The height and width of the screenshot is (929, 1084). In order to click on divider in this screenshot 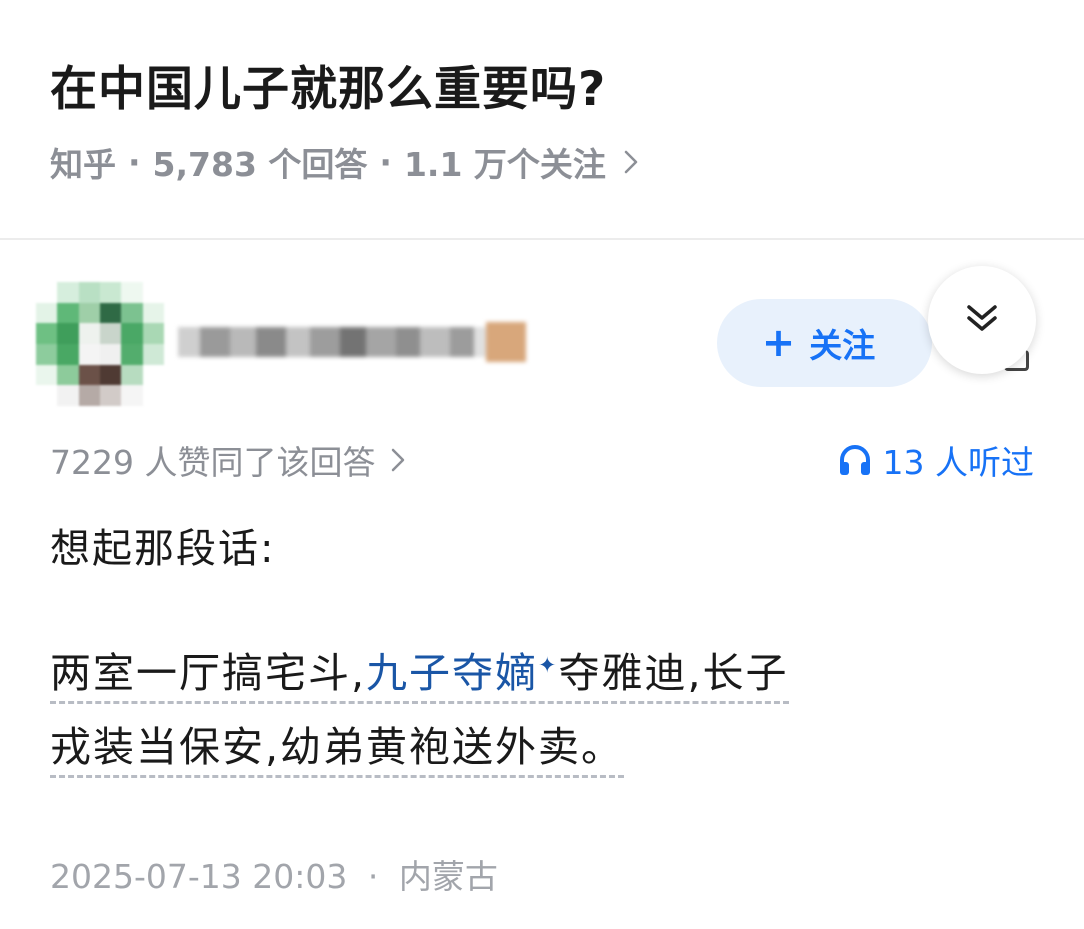, I will do `click(542, 239)`.